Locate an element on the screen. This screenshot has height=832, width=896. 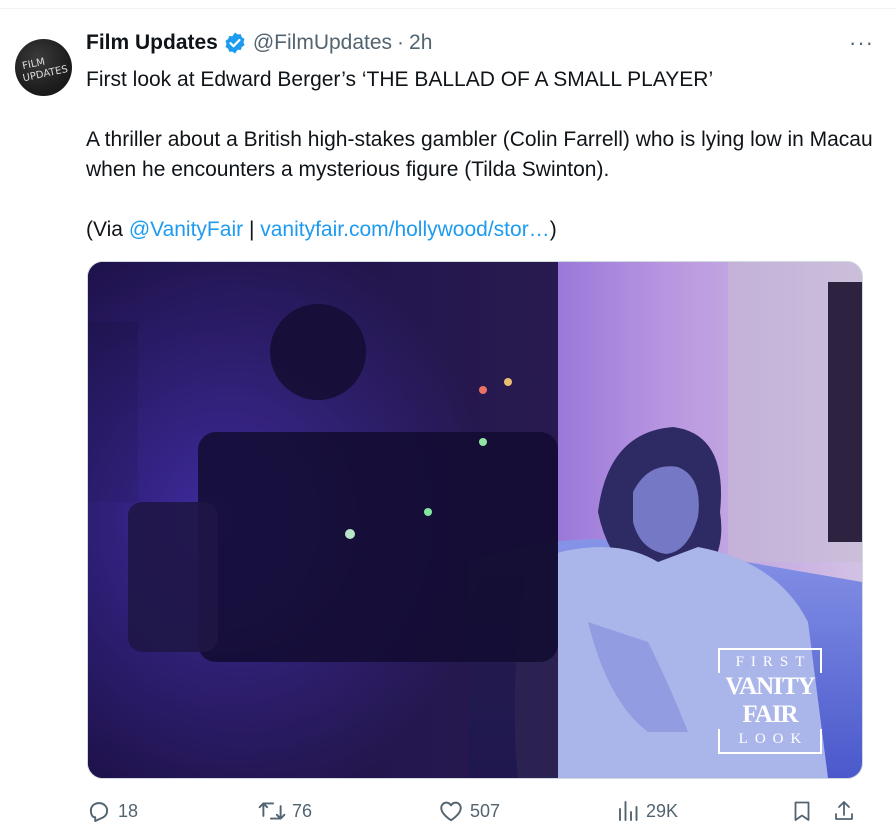
avatar: FILM UPDATES is located at coordinates (43, 67).